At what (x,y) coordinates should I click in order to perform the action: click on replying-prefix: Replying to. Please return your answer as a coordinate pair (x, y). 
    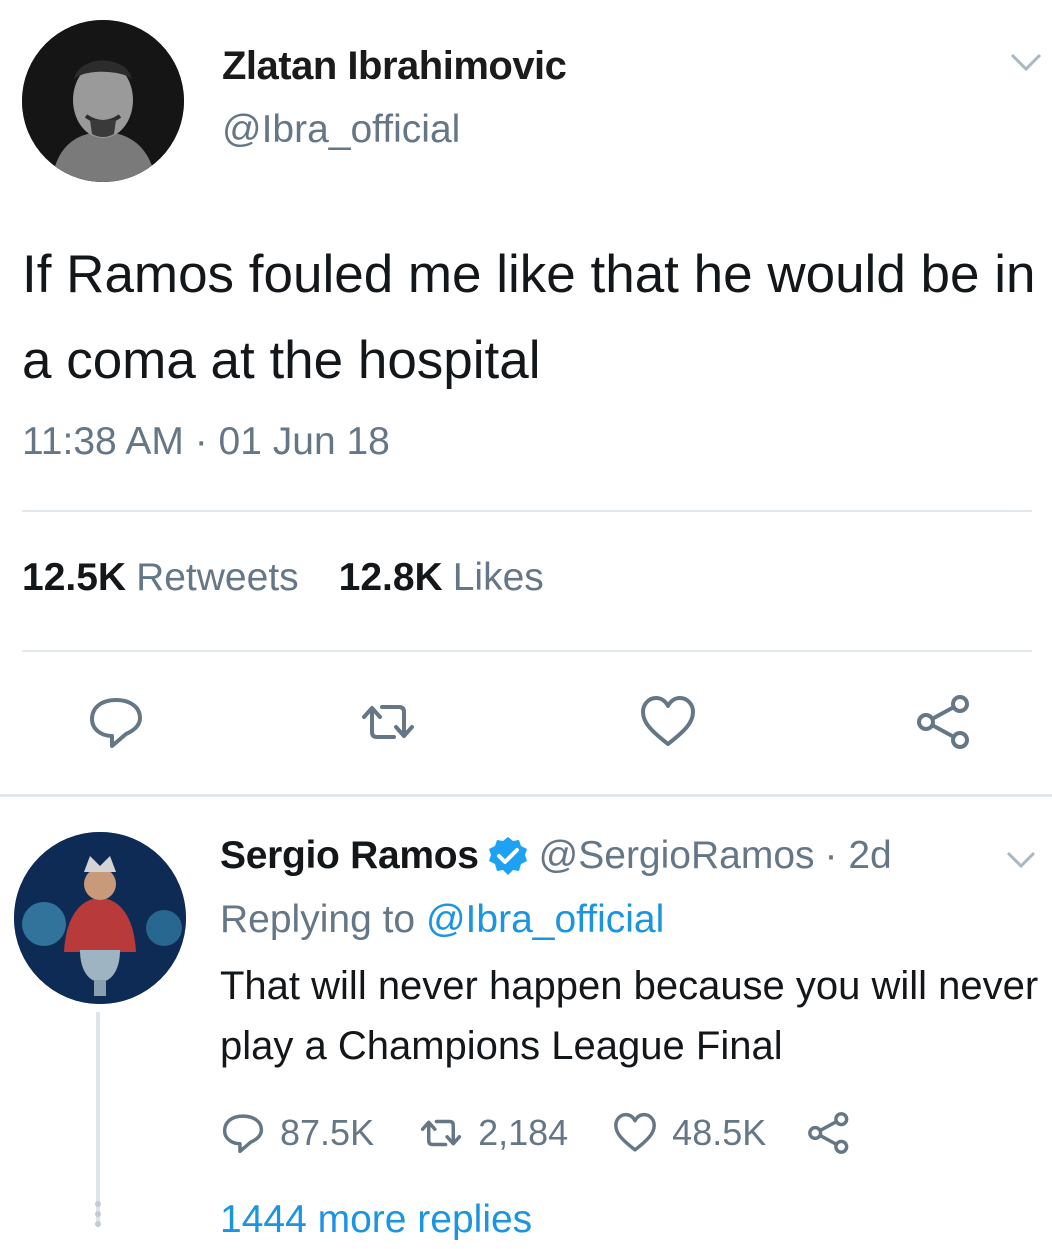
    Looking at the image, I should click on (318, 919).